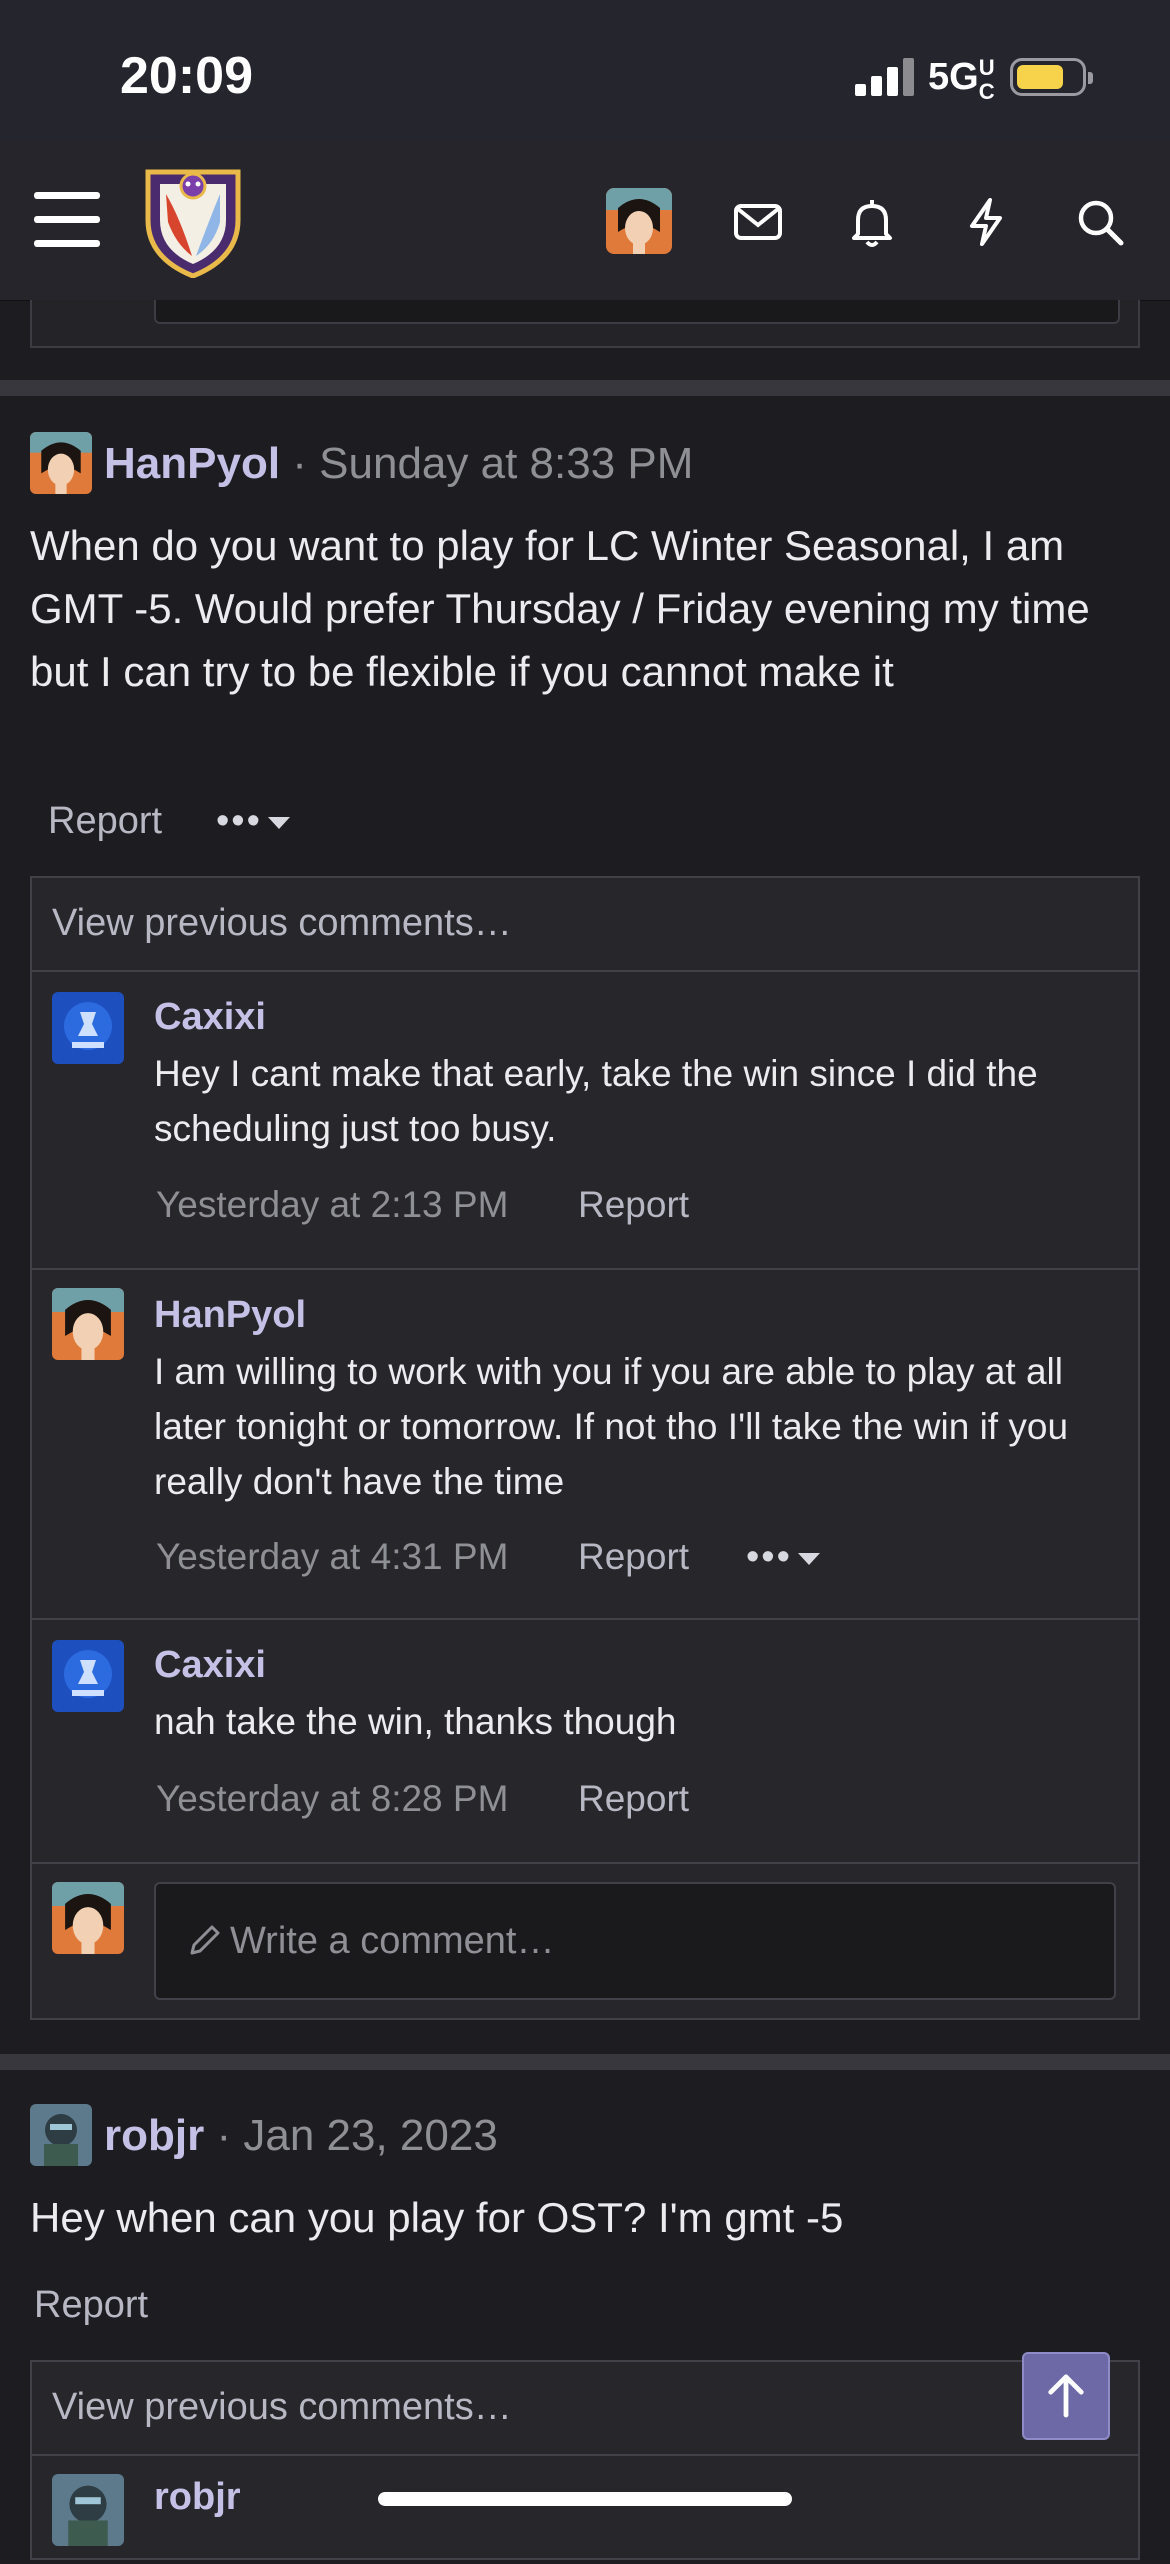 The height and width of the screenshot is (2564, 1170). What do you see at coordinates (585, 70) in the screenshot?
I see `status-bar: 20:09 5GUC` at bounding box center [585, 70].